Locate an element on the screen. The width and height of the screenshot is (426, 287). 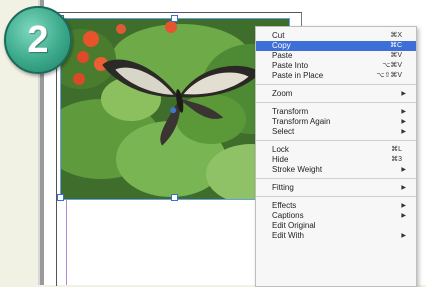
menu-item-paste-in-place: Paste in Place ⌥⇧⌘V is located at coordinates (336, 76).